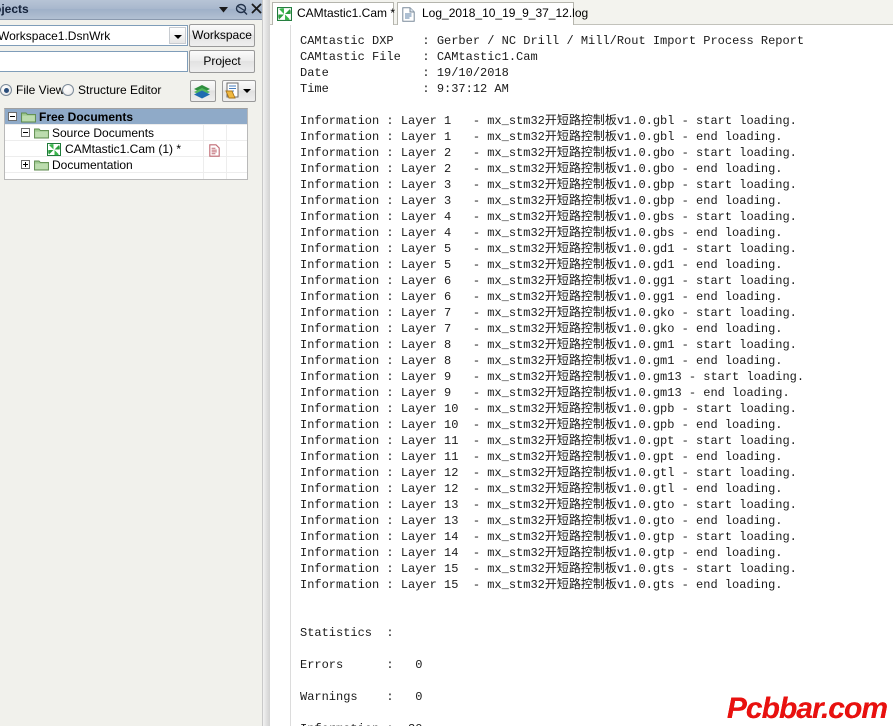 This screenshot has height=726, width=893. Describe the element at coordinates (807, 708) in the screenshot. I see `watermark: Pcbbar.com` at that location.